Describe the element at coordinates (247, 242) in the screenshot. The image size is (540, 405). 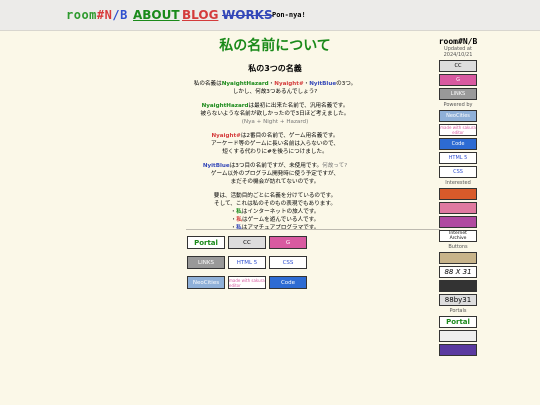
I see `cc-badge: CC` at that location.